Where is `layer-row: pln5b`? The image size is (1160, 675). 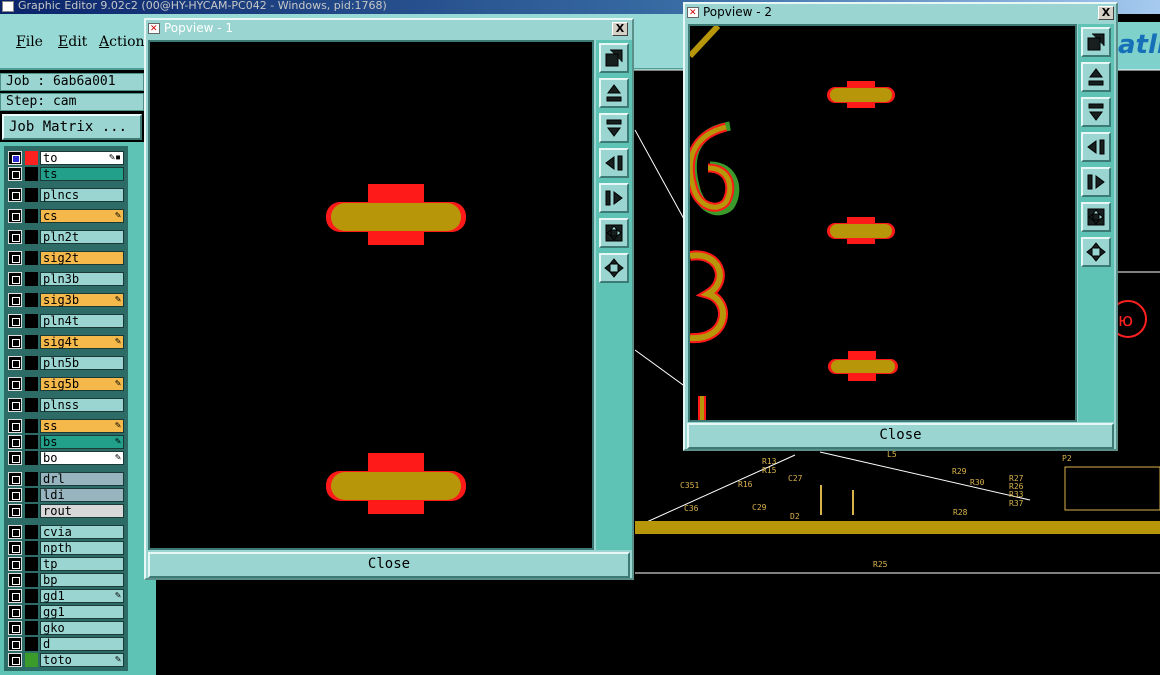 layer-row: pln5b is located at coordinates (65, 362).